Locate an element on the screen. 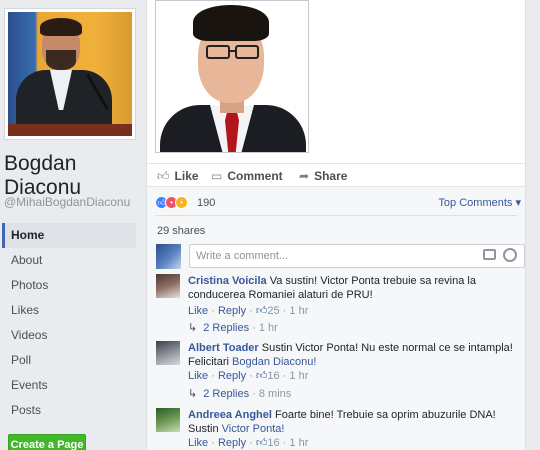 Image resolution: width=540 pixels, height=450 pixels. smiley-icon is located at coordinates (510, 255).